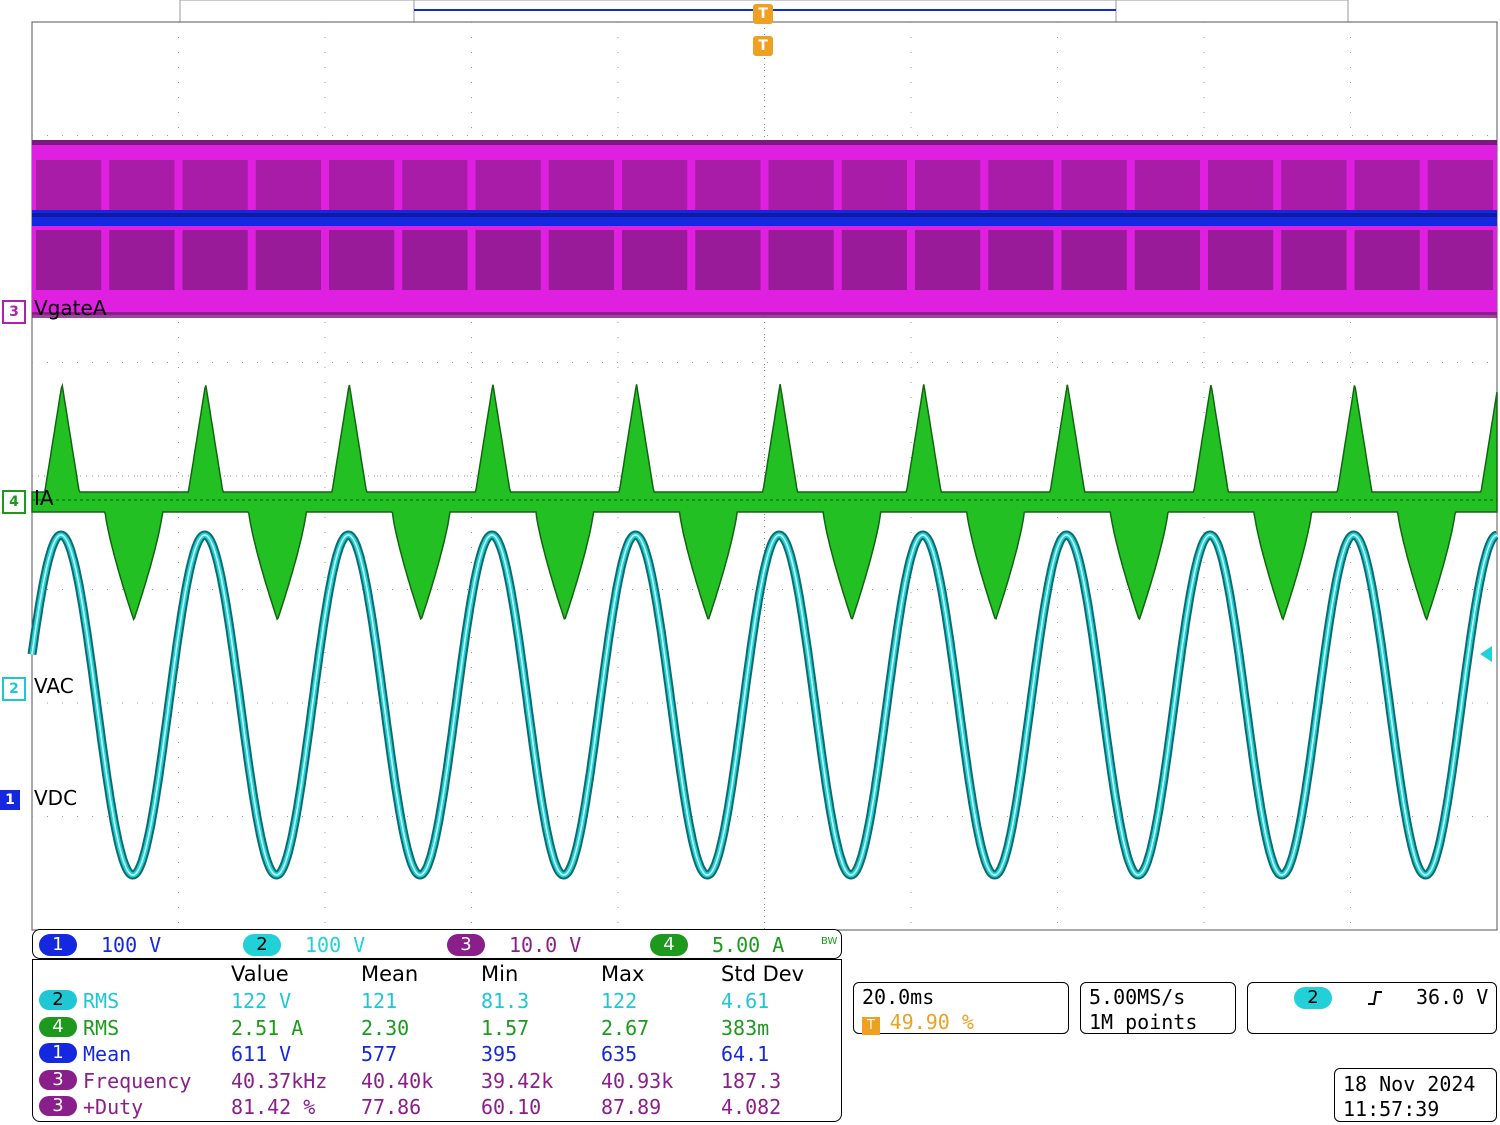  I want to click on measurement-value: 122, so click(619, 1001).